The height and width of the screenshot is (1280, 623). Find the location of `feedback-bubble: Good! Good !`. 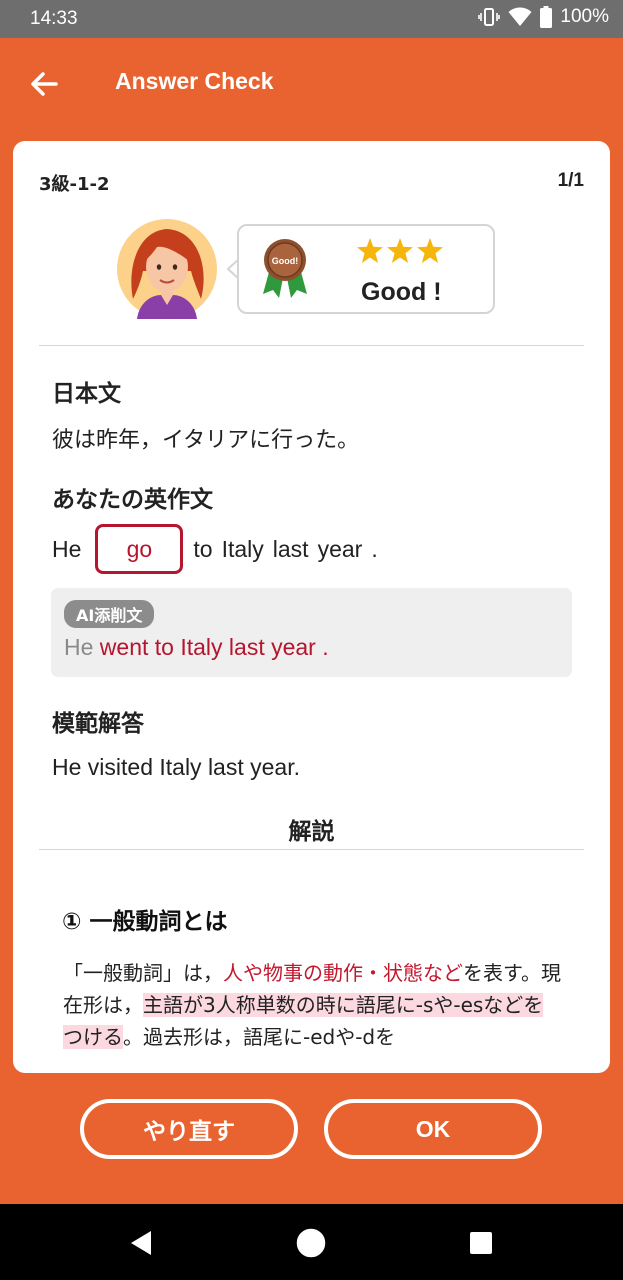

feedback-bubble: Good! Good ! is located at coordinates (366, 269).